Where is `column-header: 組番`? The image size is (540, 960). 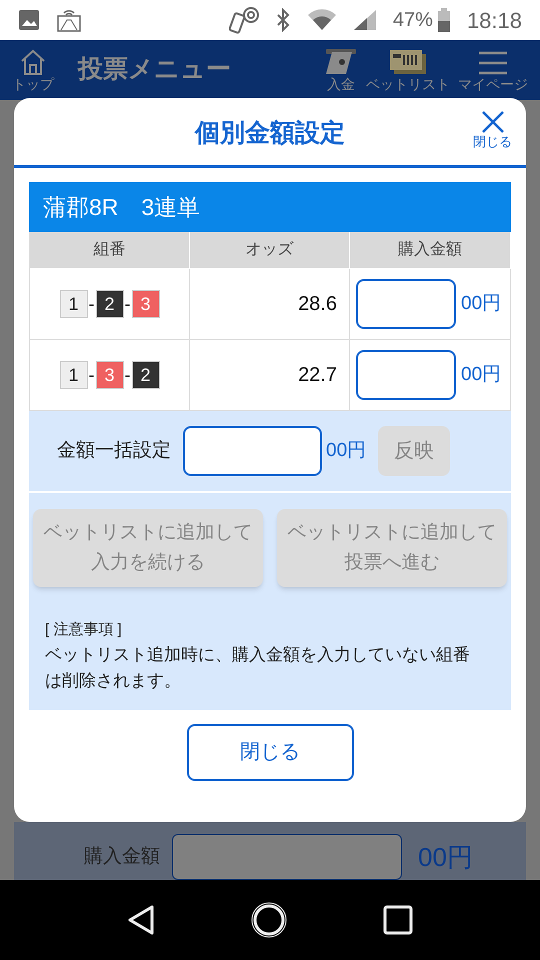
column-header: 組番 is located at coordinates (110, 250).